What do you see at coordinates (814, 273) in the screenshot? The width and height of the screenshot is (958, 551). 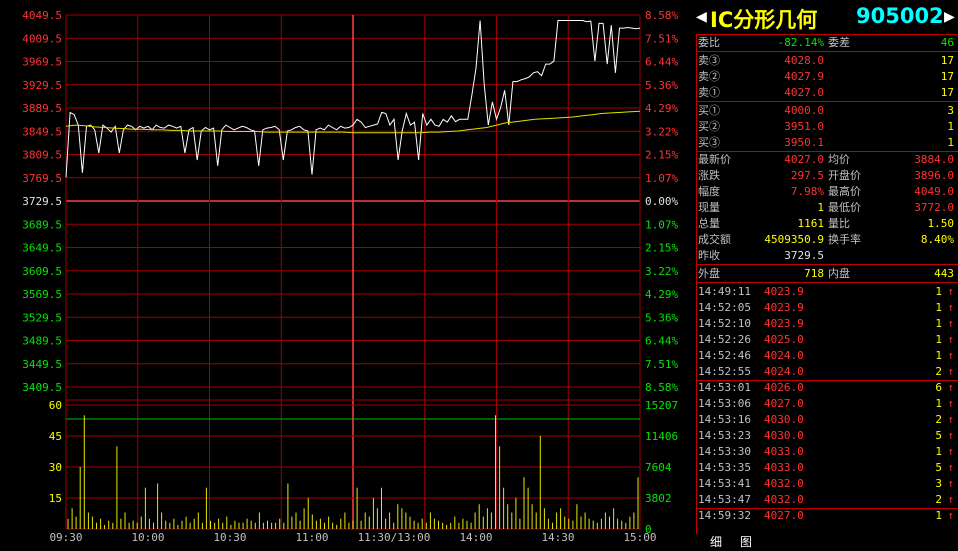 I see `outer-volume-value: 718` at bounding box center [814, 273].